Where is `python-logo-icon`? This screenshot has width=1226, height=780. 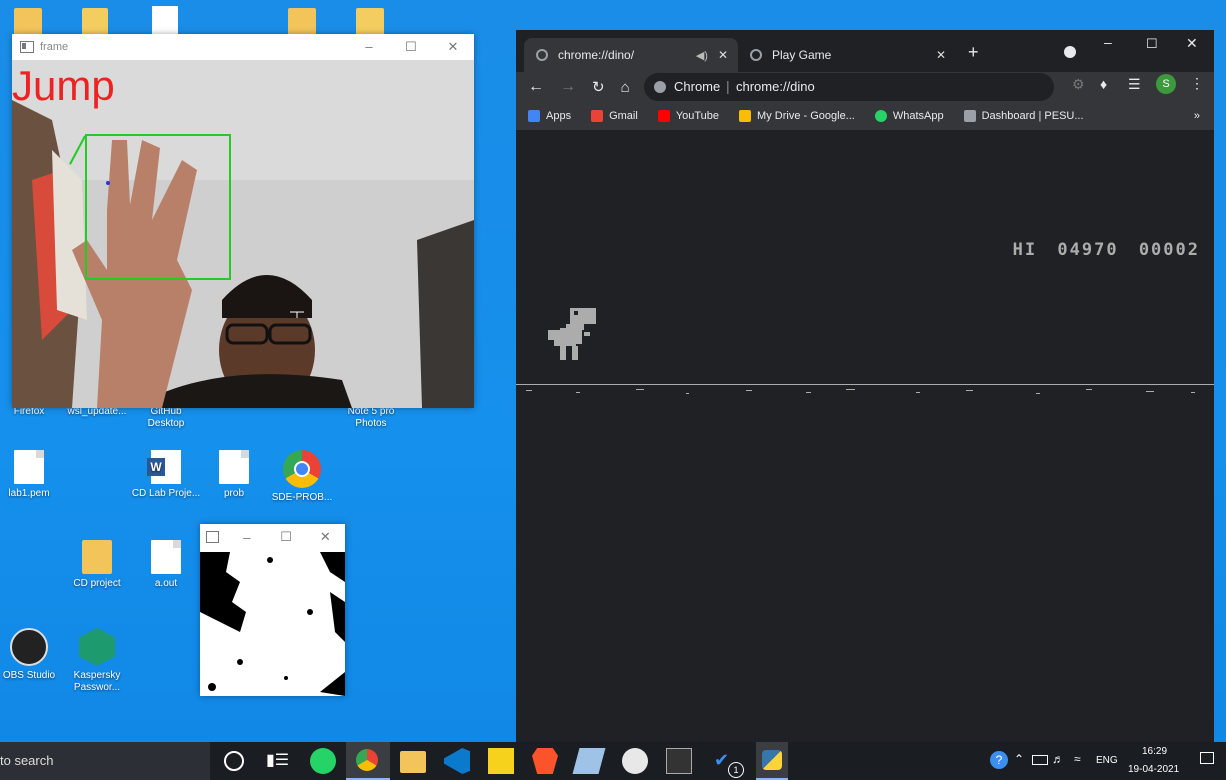
python-logo-icon is located at coordinates (772, 760).